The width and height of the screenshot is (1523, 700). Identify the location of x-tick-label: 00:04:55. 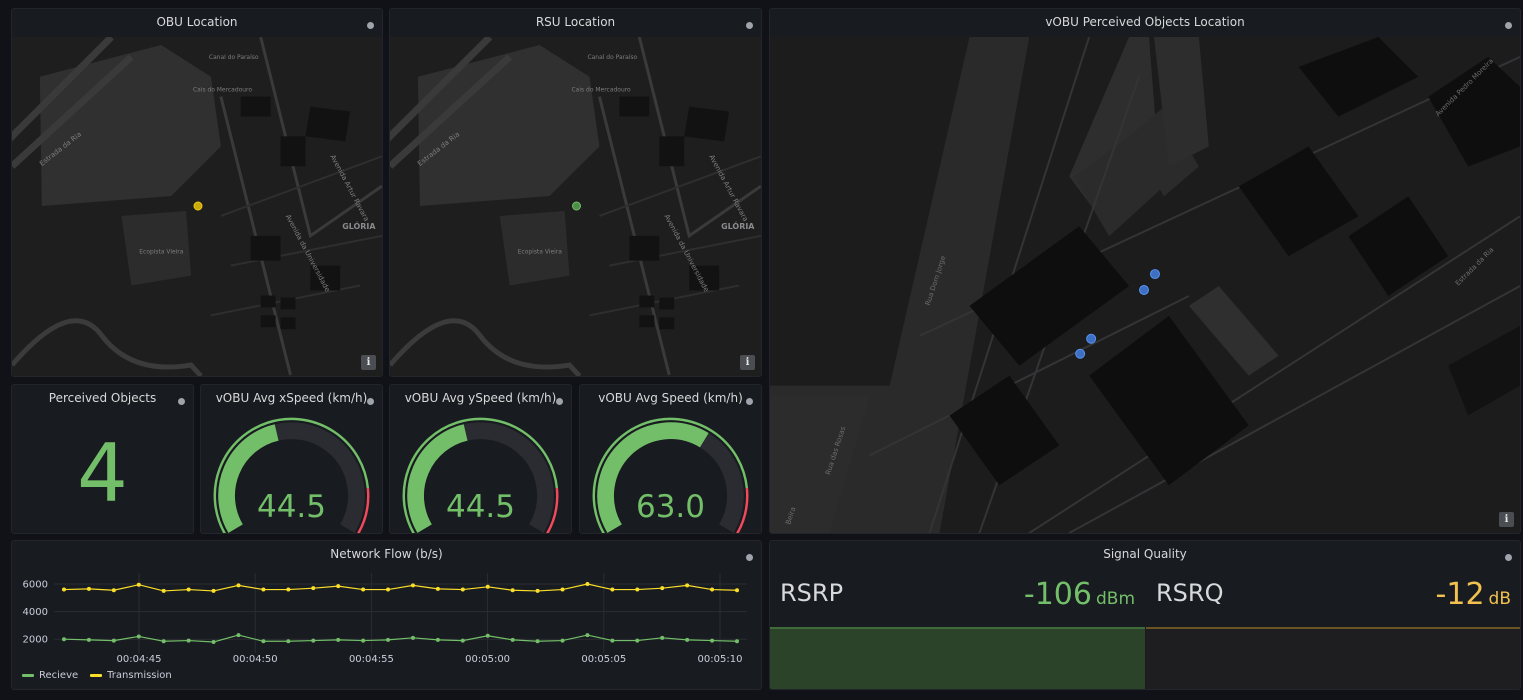
(371, 658).